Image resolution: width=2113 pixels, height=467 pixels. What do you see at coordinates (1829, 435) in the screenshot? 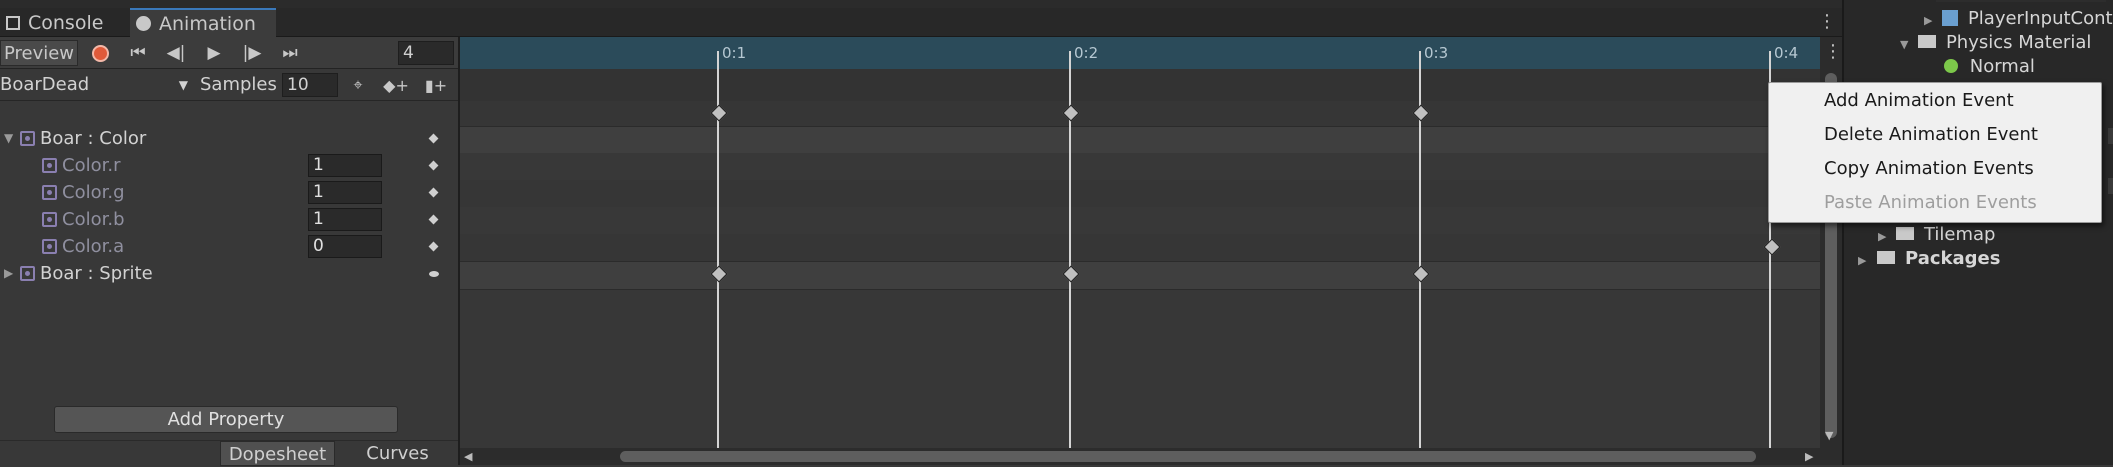
I see `scroll-down-icon: ▼` at bounding box center [1829, 435].